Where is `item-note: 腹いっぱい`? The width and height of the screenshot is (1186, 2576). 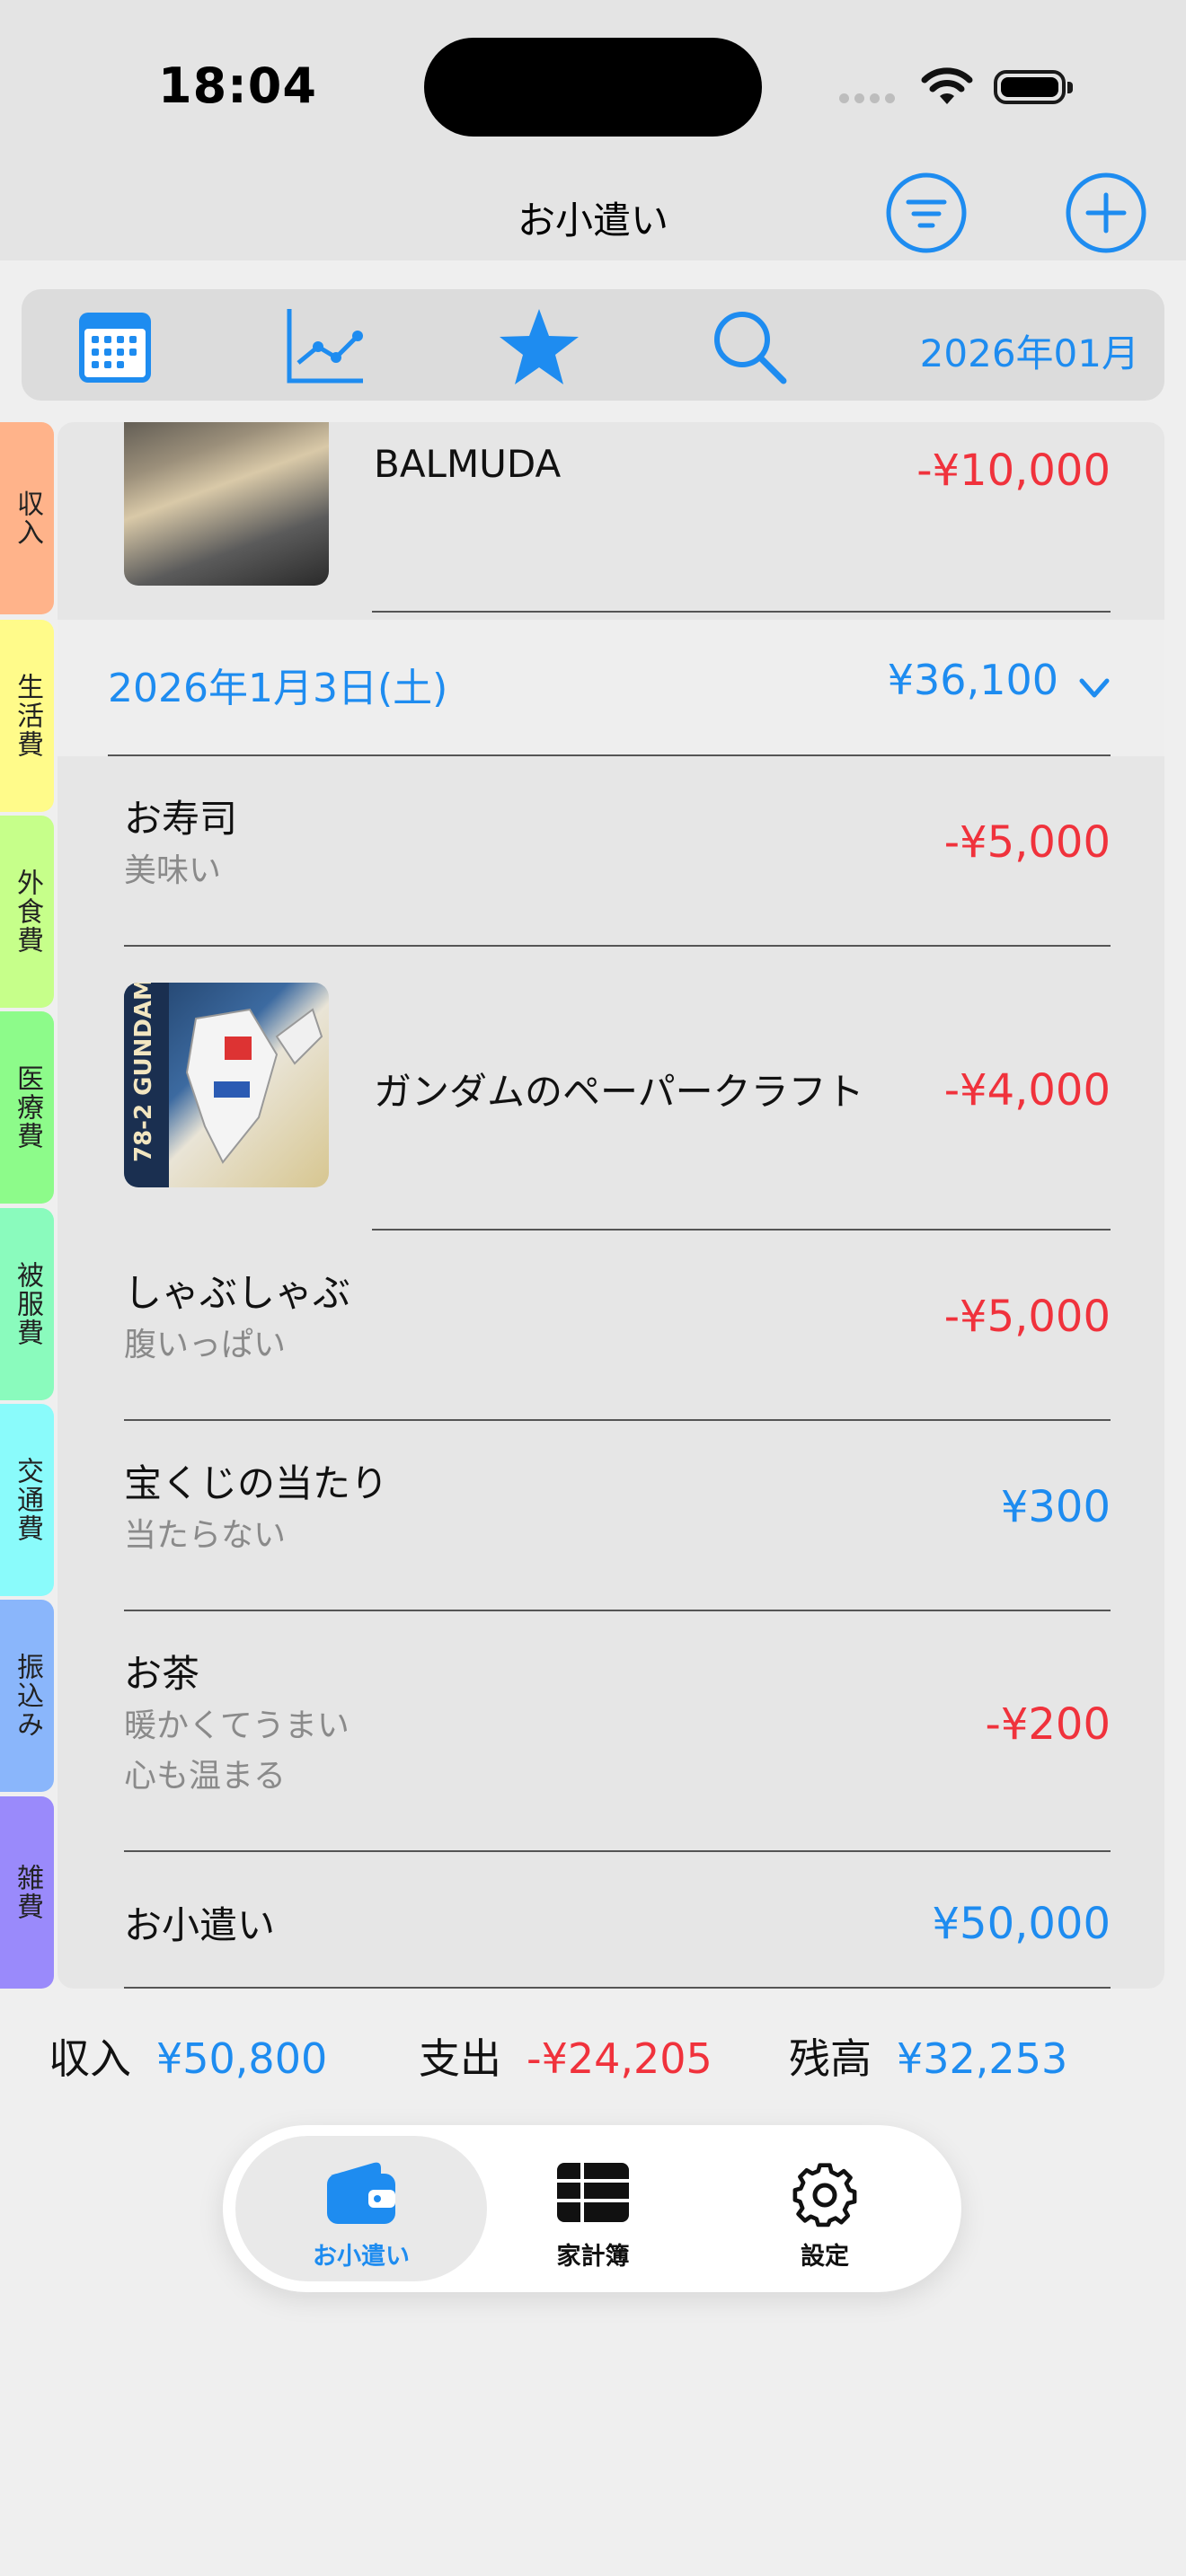 item-note: 腹いっぱい is located at coordinates (205, 1345).